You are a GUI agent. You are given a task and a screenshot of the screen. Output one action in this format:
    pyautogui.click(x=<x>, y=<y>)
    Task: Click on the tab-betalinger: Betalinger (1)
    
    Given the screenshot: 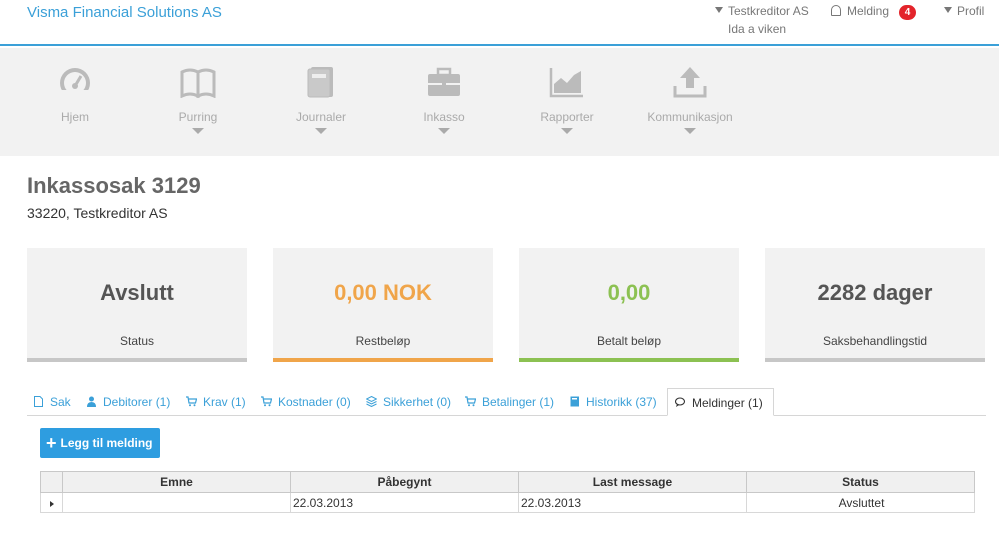 What is the action you would take?
    pyautogui.click(x=509, y=402)
    